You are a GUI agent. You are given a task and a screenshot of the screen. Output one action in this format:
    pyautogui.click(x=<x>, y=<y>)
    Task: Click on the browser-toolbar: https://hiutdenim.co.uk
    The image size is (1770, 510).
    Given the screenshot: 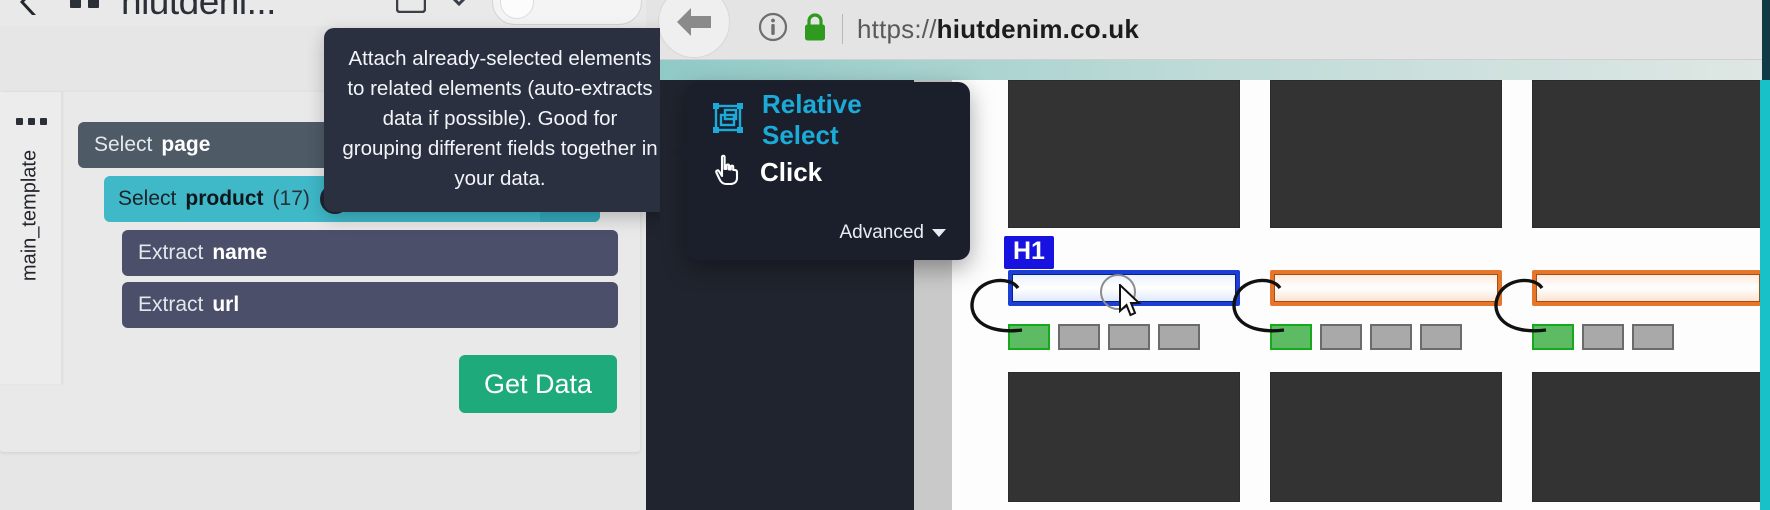 What is the action you would take?
    pyautogui.click(x=1208, y=30)
    